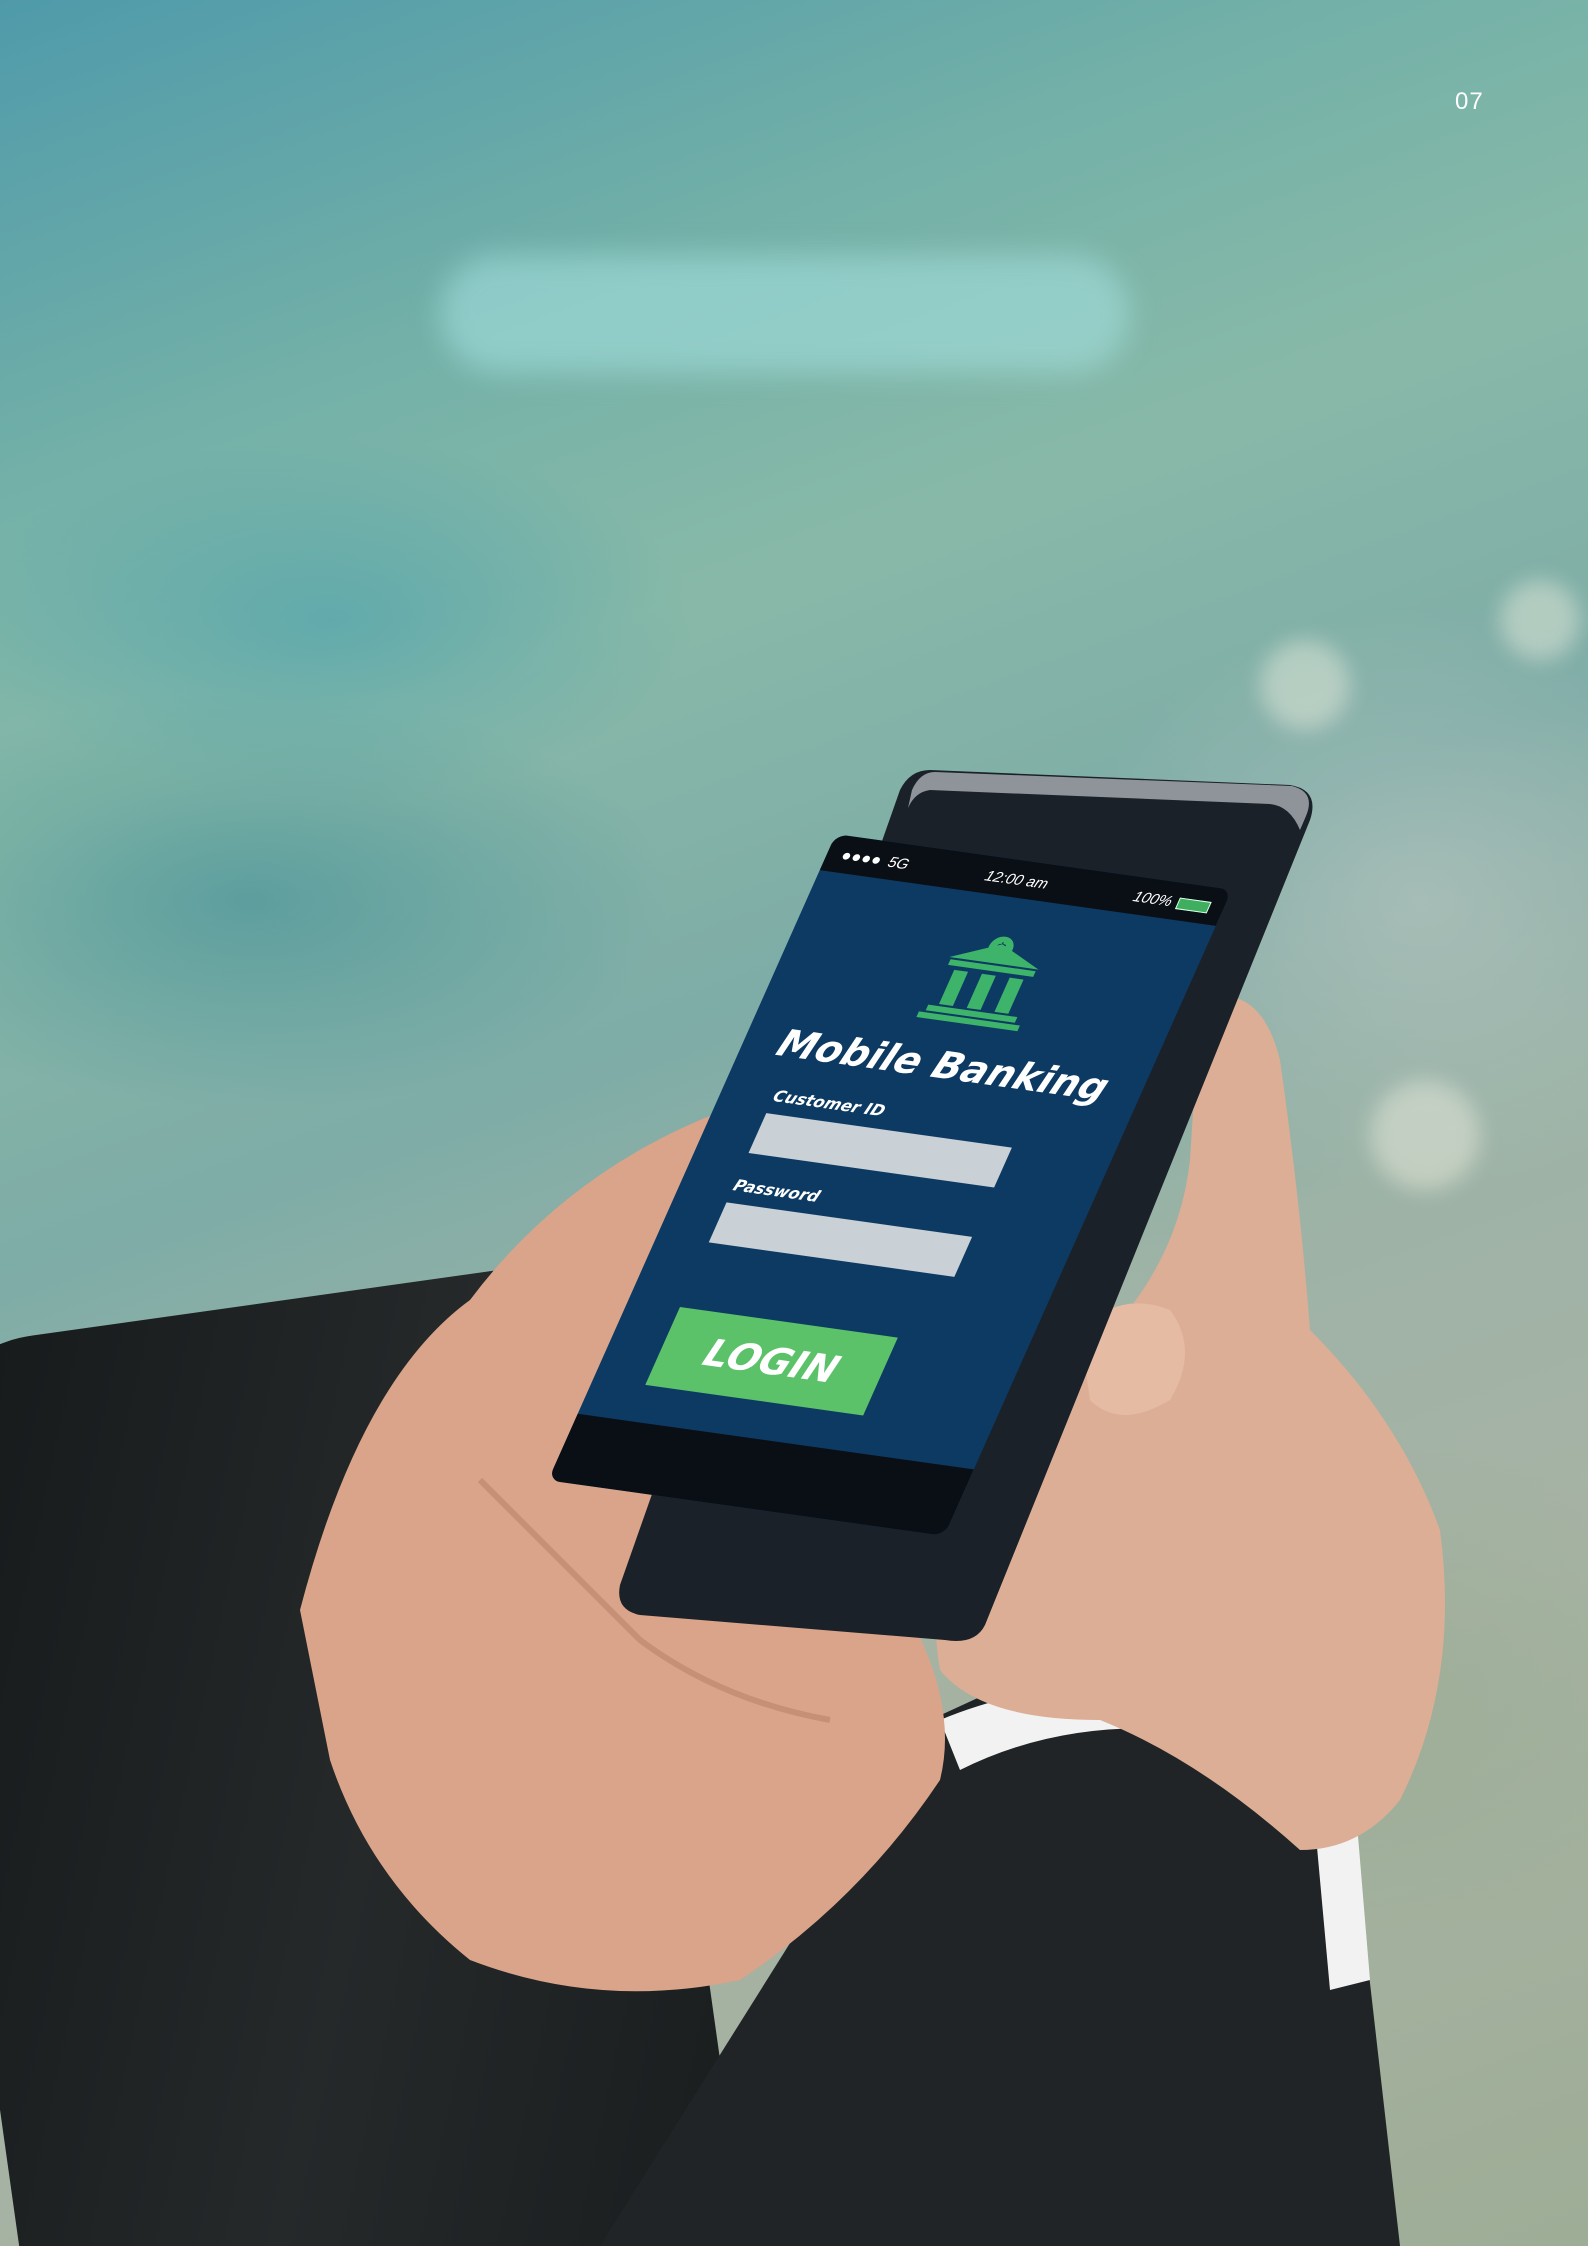  What do you see at coordinates (977, 984) in the screenshot?
I see `bank-icon: $` at bounding box center [977, 984].